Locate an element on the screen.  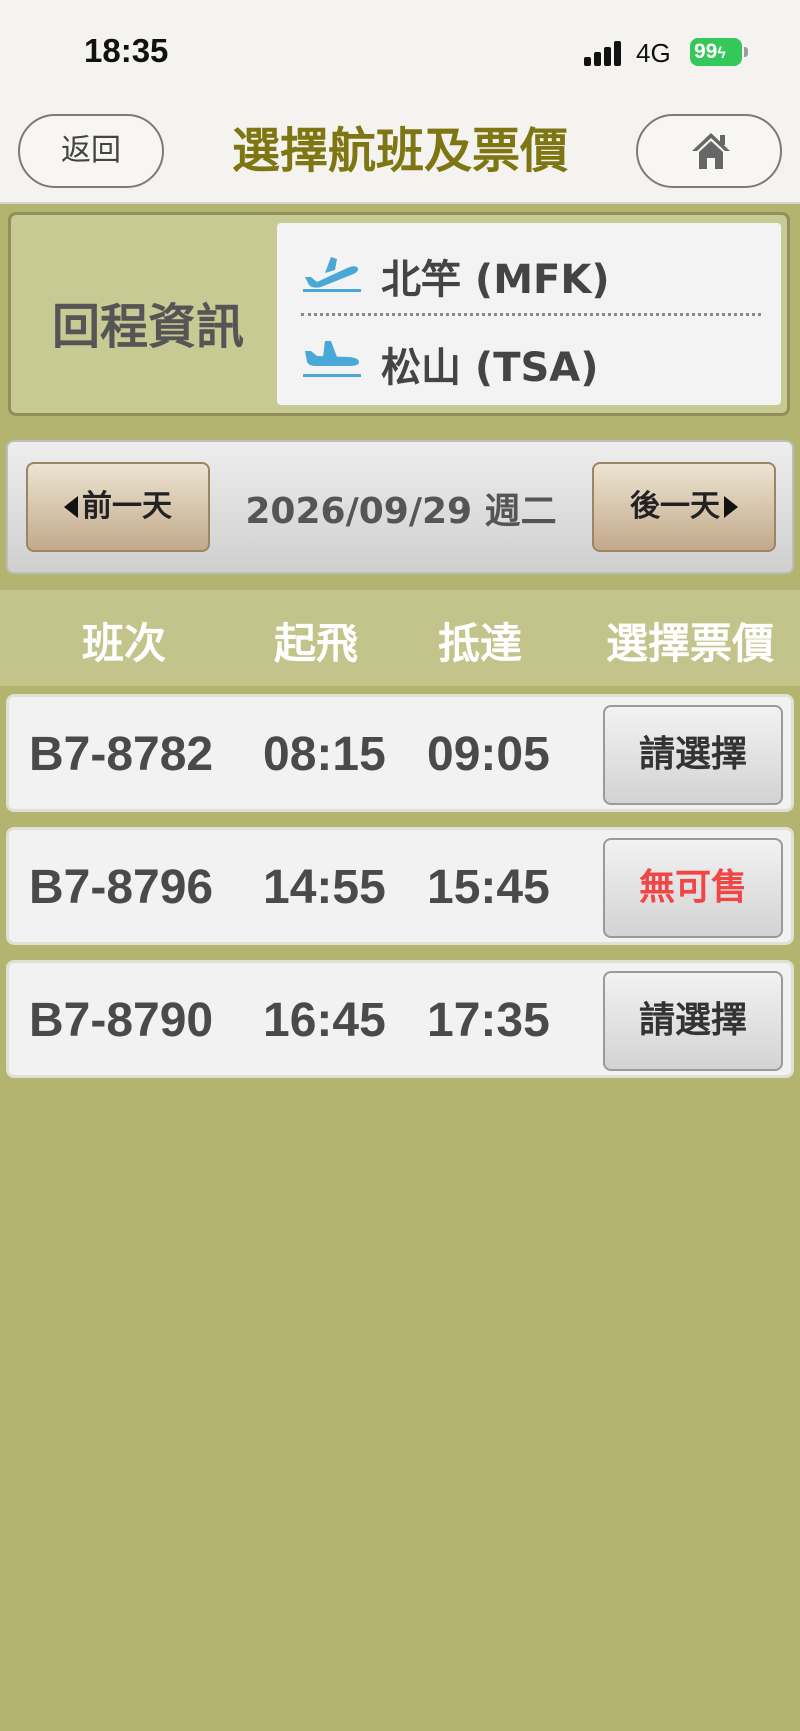
selected-date: 2026/09/29 週二 is located at coordinates (401, 511).